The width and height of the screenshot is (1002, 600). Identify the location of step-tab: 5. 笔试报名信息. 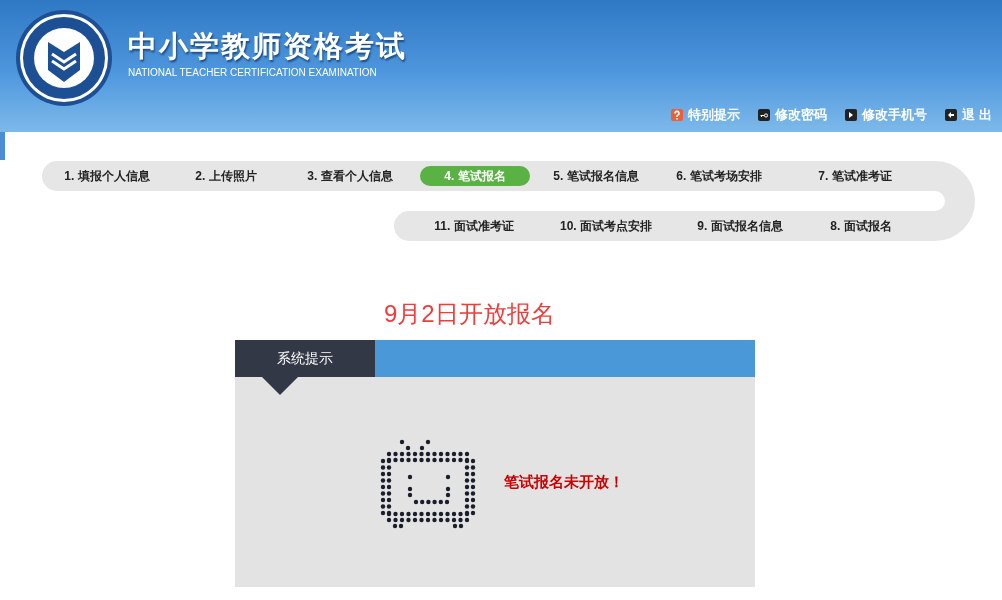
(596, 176).